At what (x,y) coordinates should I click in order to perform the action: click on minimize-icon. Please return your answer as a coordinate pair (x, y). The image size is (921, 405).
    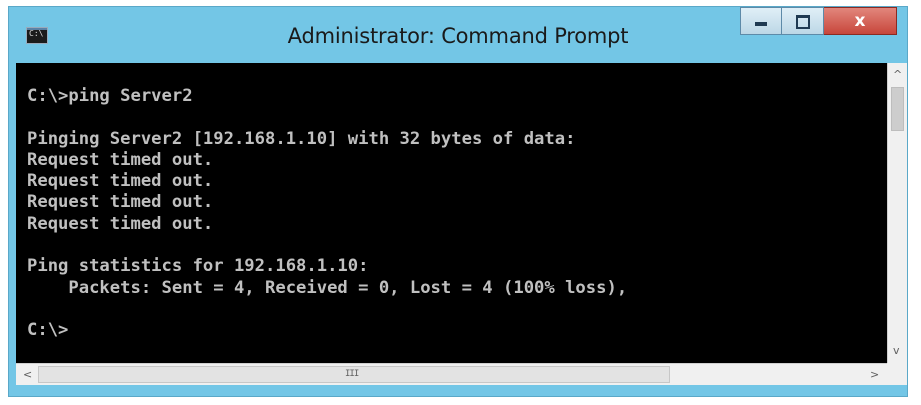
    Looking at the image, I should click on (761, 24).